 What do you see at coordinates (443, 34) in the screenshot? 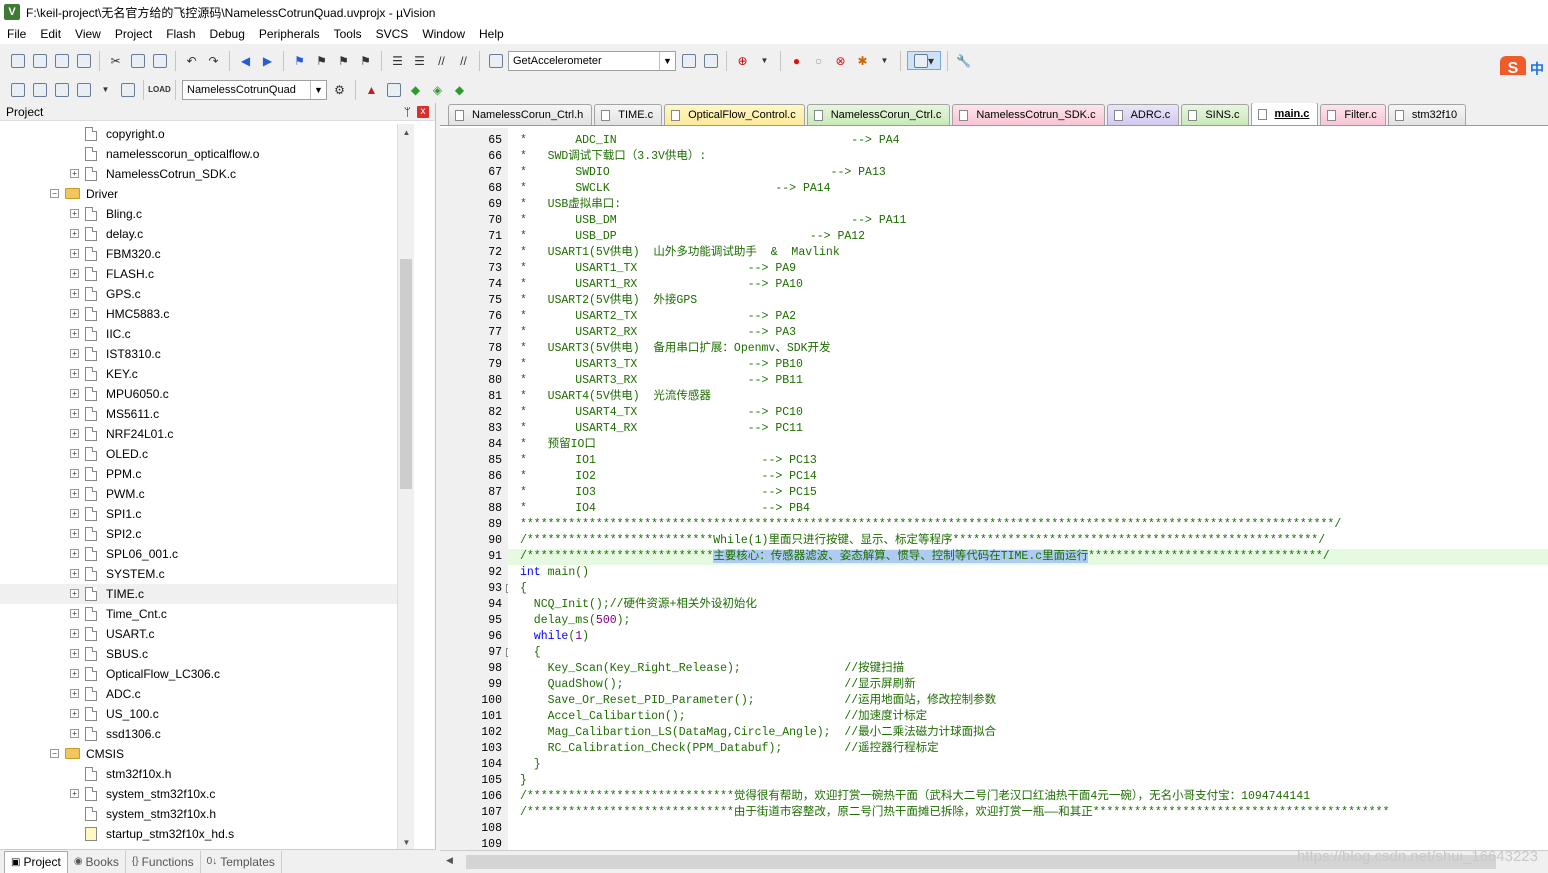
I see `menu-window: Window` at bounding box center [443, 34].